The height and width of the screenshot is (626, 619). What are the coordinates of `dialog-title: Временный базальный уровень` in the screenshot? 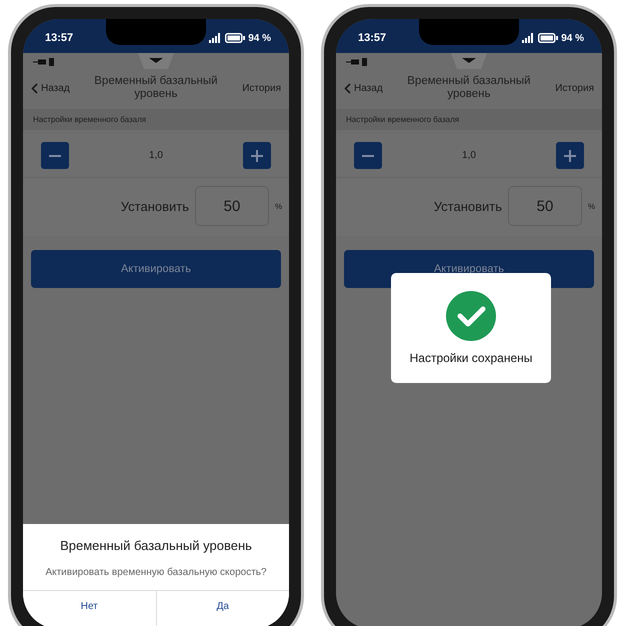 It's located at (156, 545).